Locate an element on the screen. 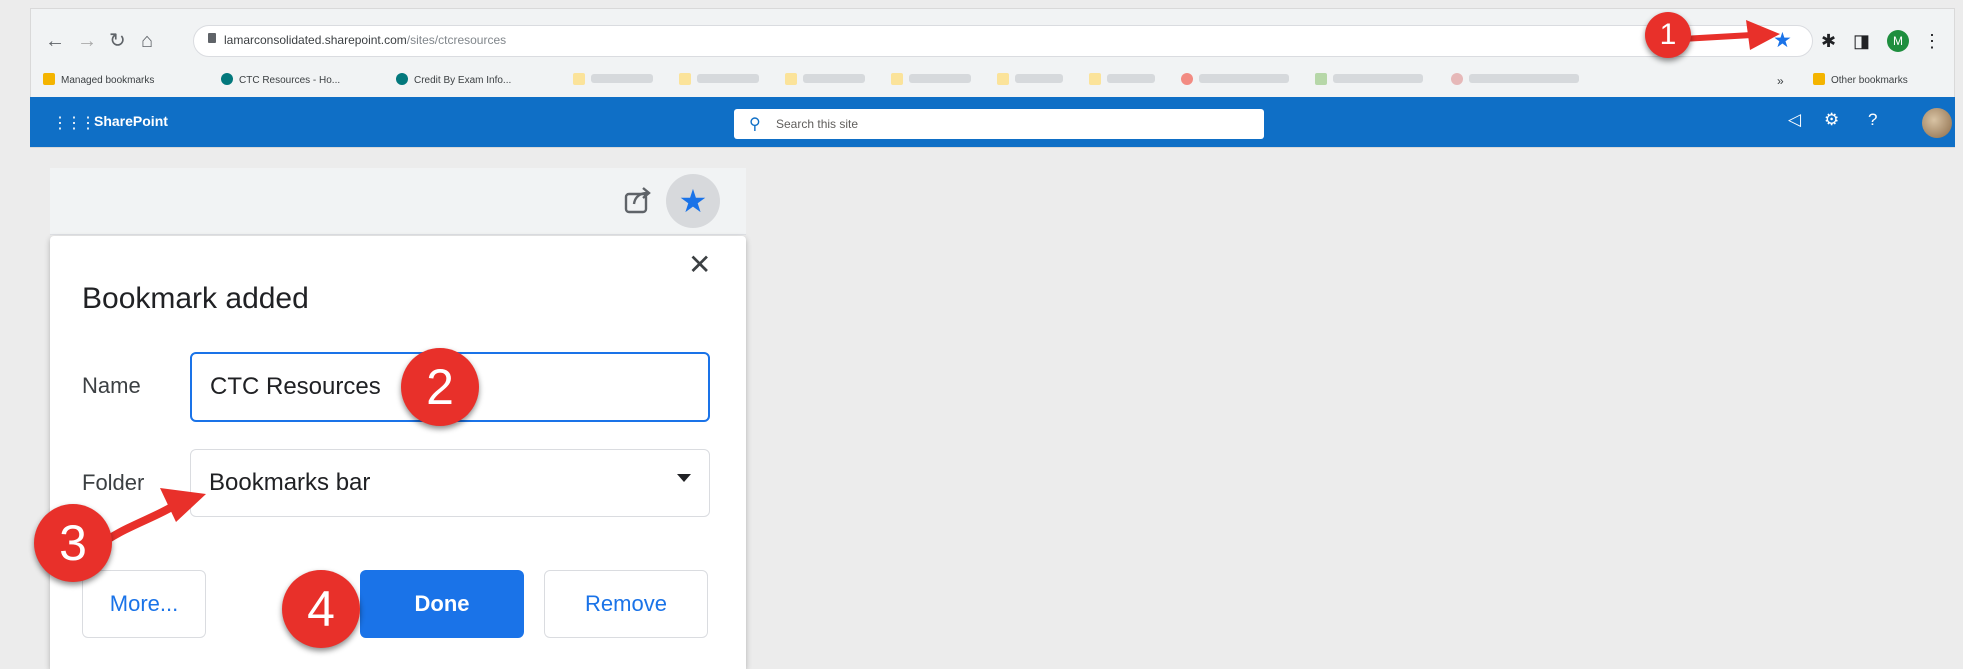  folder-label: Folder is located at coordinates (113, 482).